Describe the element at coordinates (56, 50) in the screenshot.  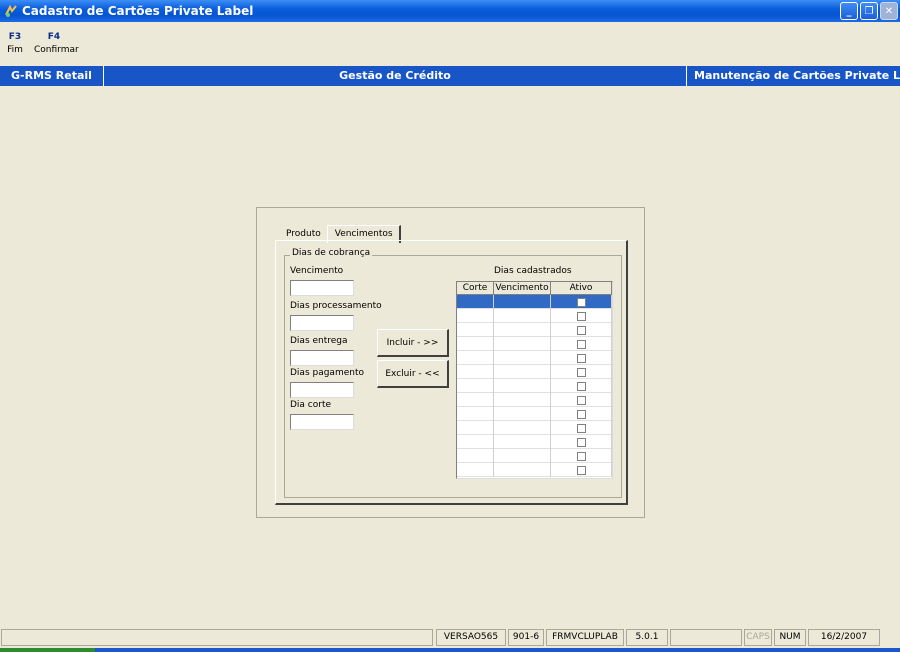
I see `fkey-caption: Confirmar` at that location.